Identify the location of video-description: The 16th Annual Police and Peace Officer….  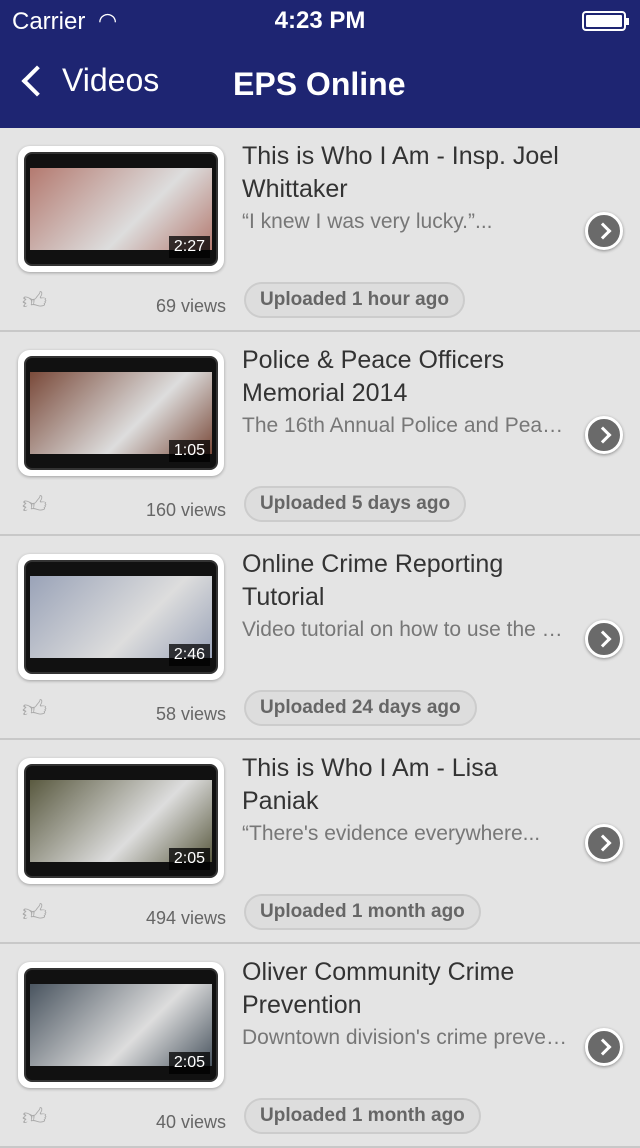
(407, 425).